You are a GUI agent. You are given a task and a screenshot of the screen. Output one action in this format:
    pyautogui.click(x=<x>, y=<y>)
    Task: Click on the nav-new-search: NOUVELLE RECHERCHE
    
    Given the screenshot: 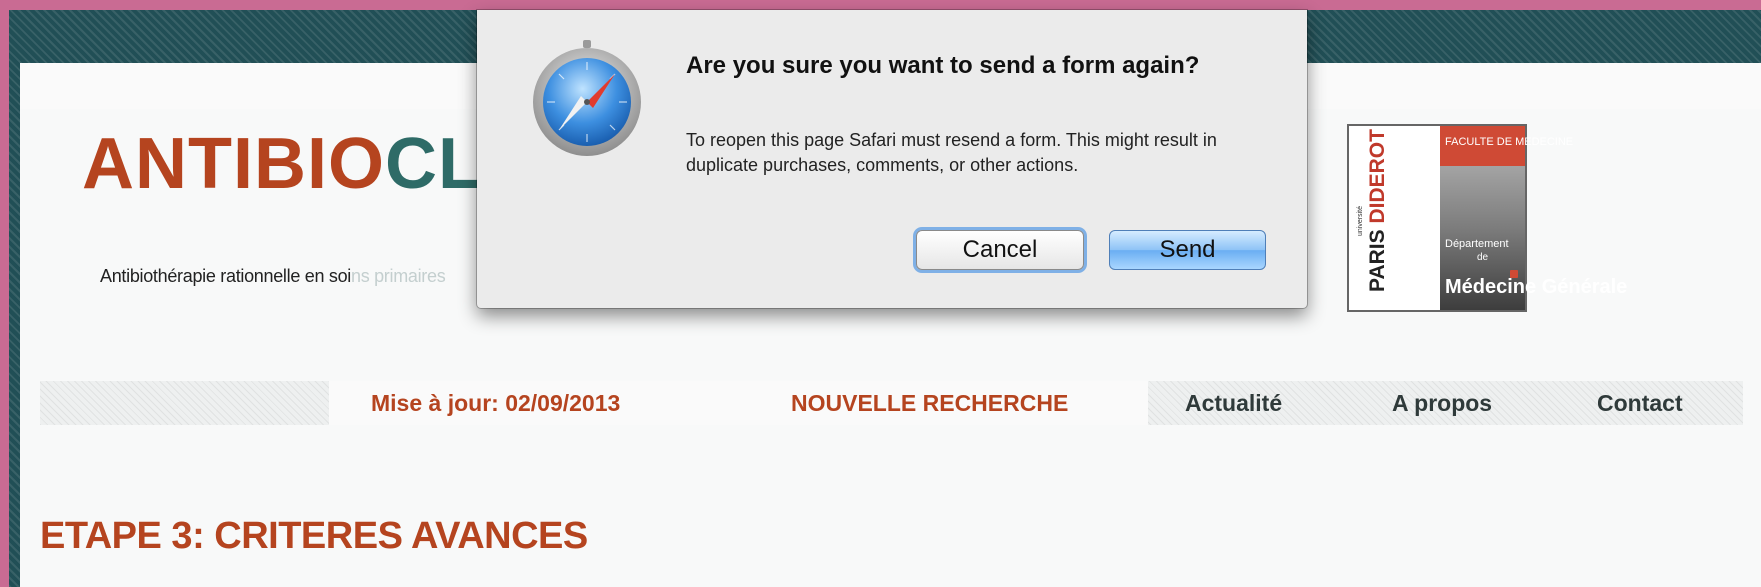 What is the action you would take?
    pyautogui.click(x=929, y=403)
    